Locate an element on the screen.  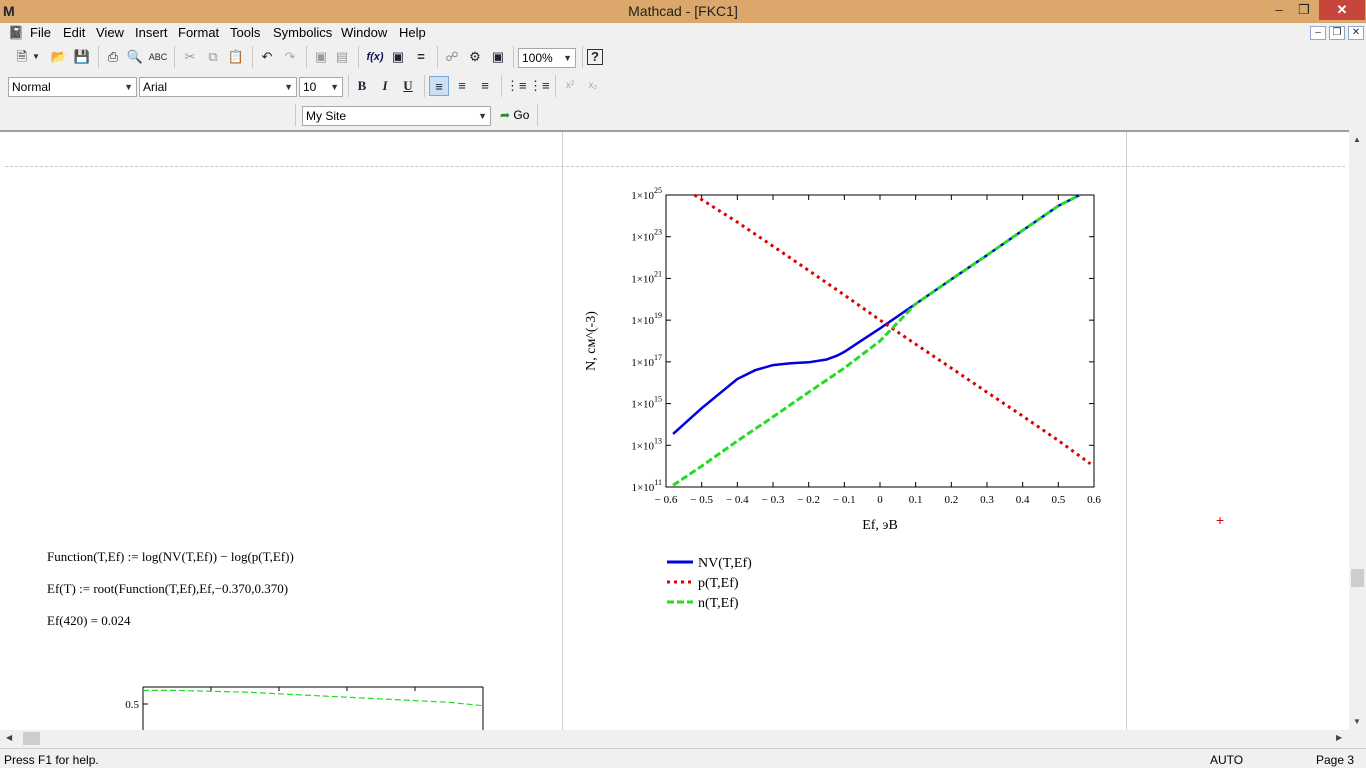
subscript-icon: x₂ is located at coordinates (593, 86).